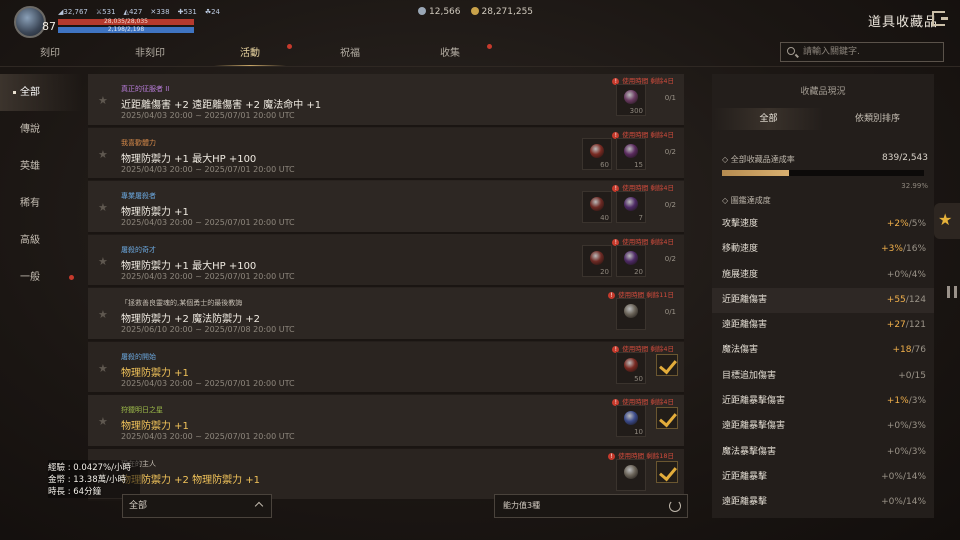 This screenshot has height=540, width=960. What do you see at coordinates (940, 18) in the screenshot?
I see `exit-icon` at bounding box center [940, 18].